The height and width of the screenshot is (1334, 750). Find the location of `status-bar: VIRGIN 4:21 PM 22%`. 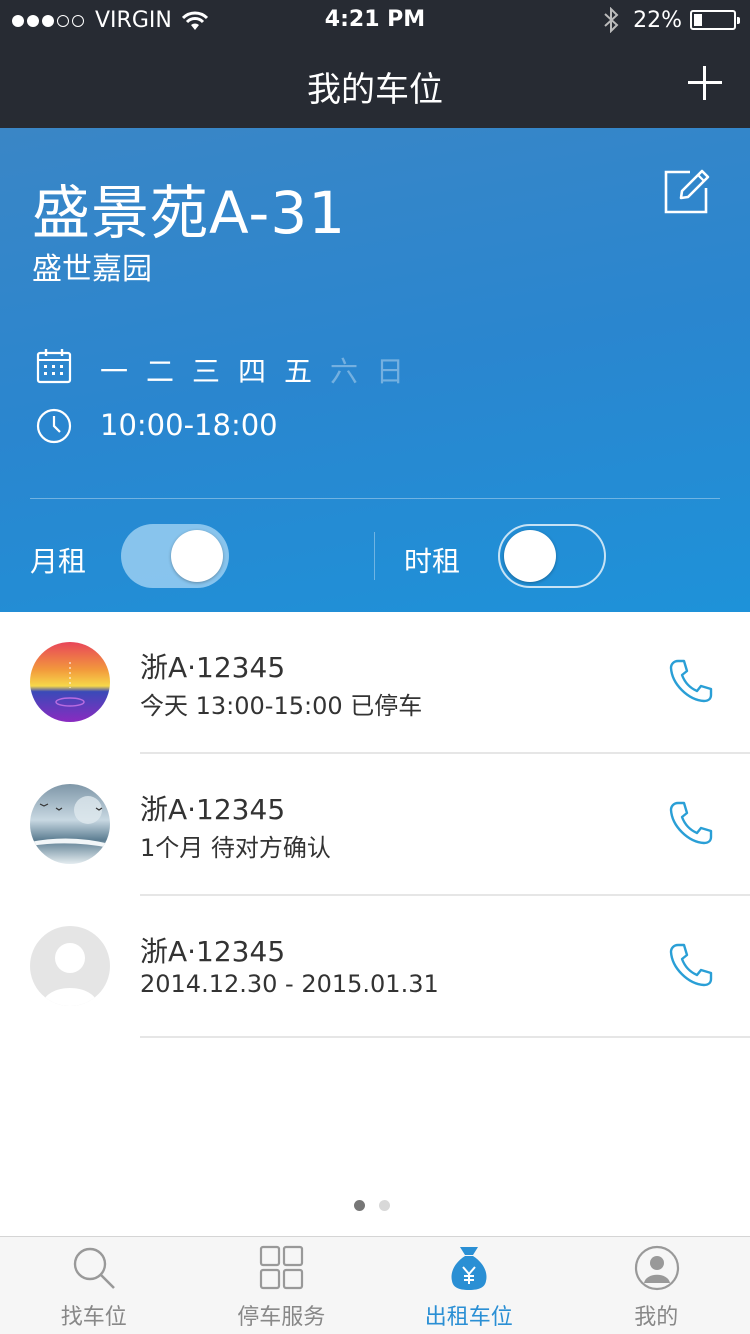

status-bar: VIRGIN 4:21 PM 22% is located at coordinates (375, 20).